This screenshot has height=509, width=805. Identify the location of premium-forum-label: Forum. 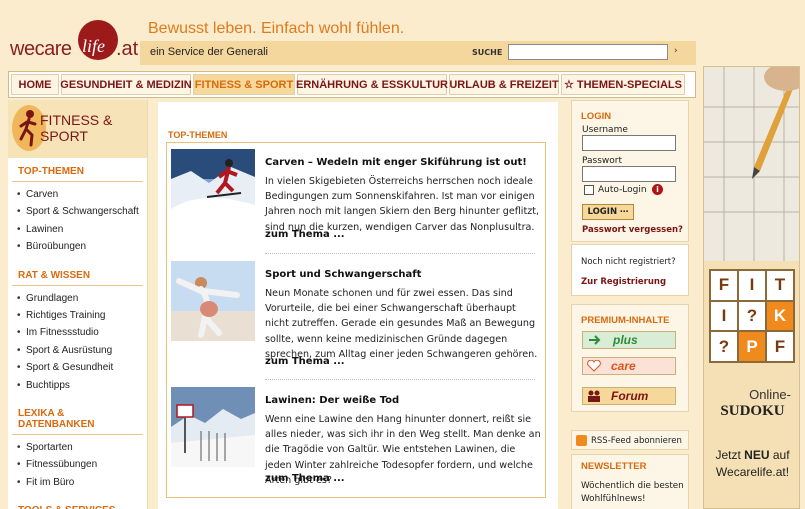
(630, 396).